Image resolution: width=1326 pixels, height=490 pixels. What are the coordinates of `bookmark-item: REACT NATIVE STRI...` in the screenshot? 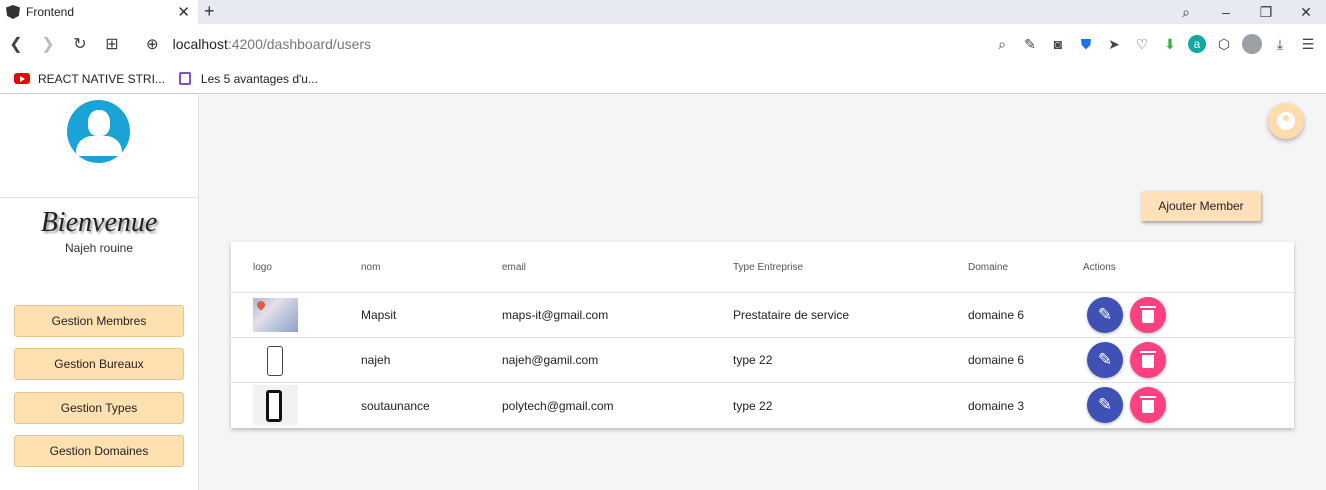 It's located at (89, 79).